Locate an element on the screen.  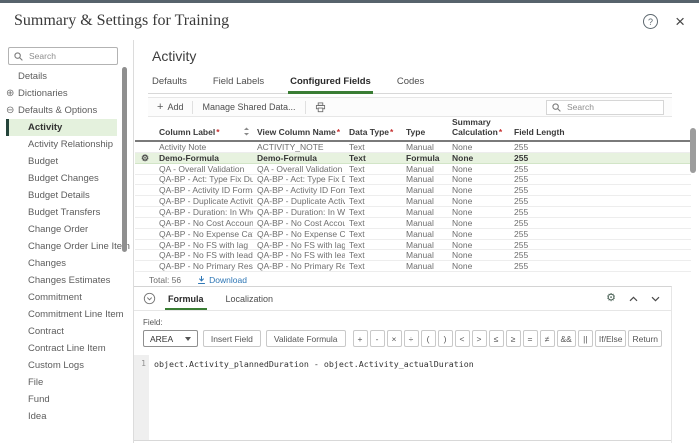
sidebar-nav-item: Contract Line Item is located at coordinates (58, 348).